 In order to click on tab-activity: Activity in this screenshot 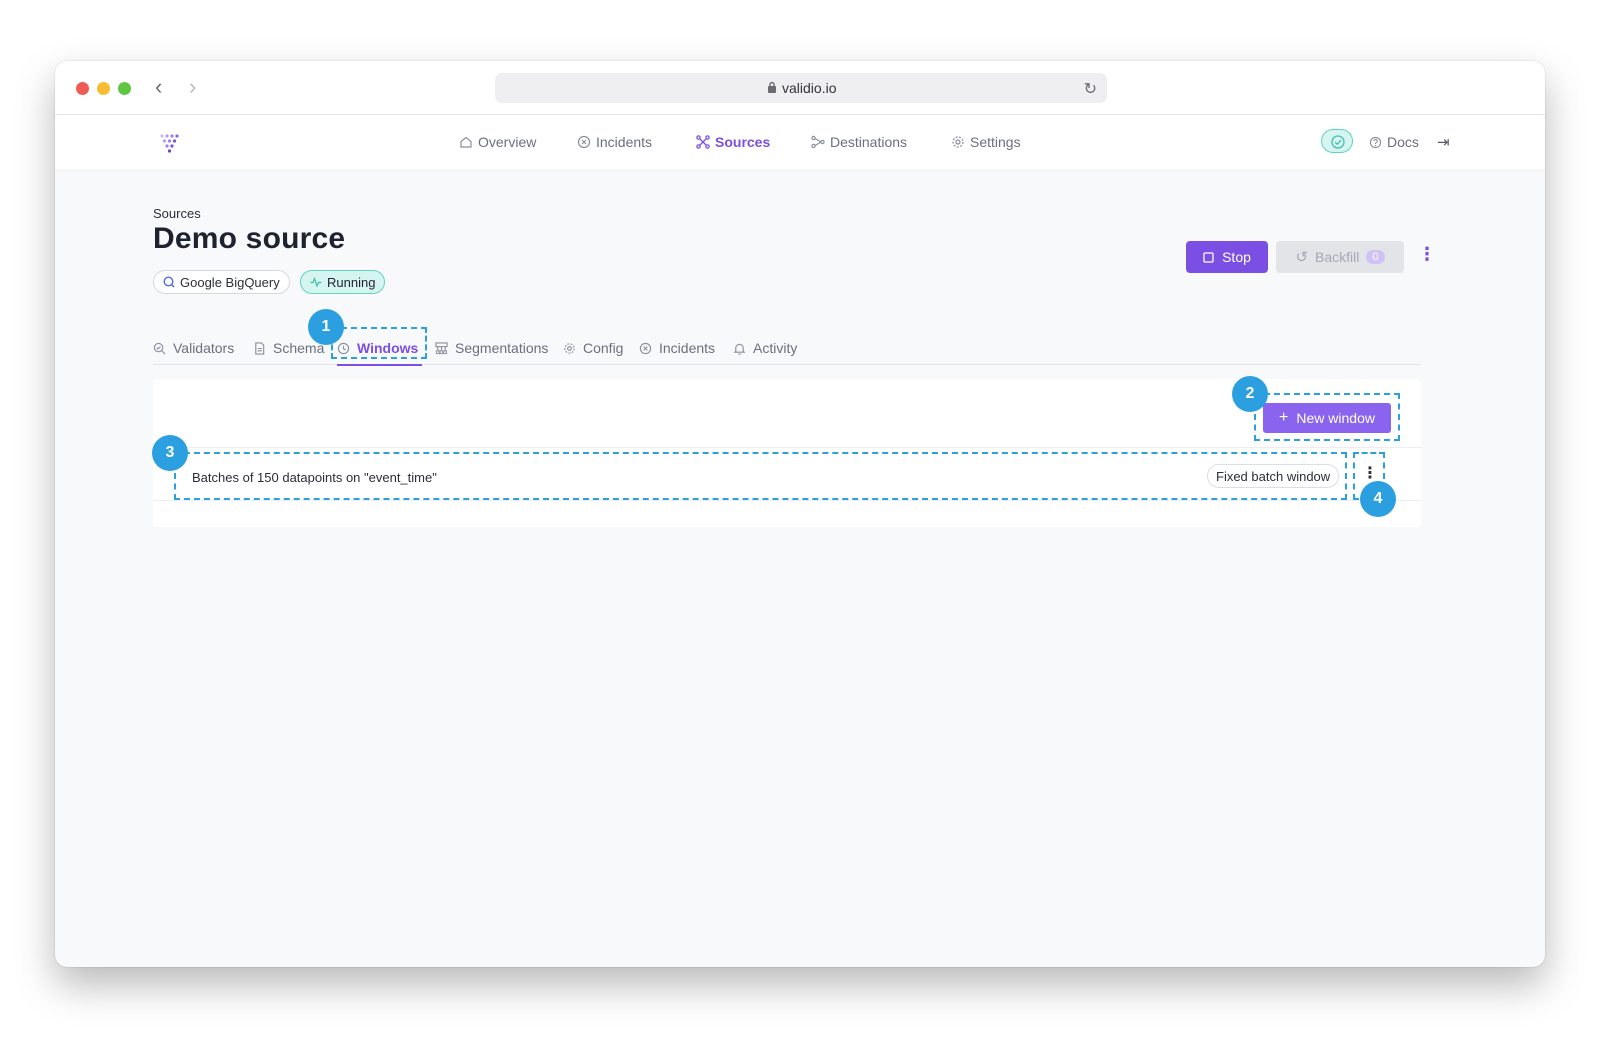, I will do `click(765, 348)`.